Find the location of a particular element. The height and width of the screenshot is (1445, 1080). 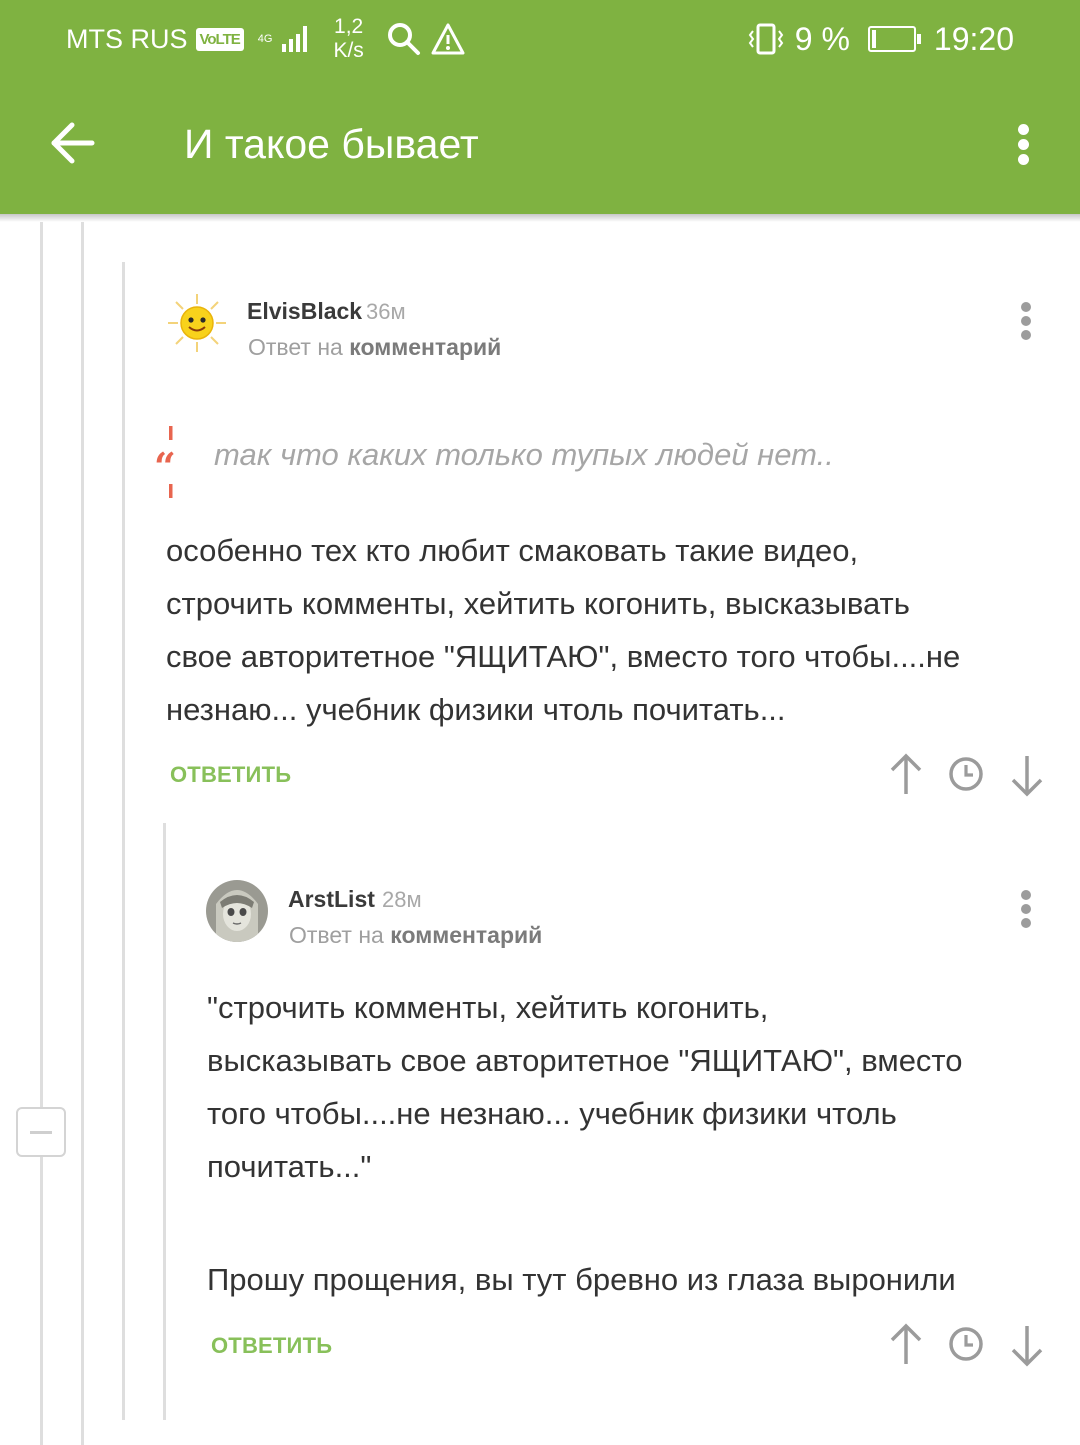

carrier-name: MTS RUS is located at coordinates (127, 38).